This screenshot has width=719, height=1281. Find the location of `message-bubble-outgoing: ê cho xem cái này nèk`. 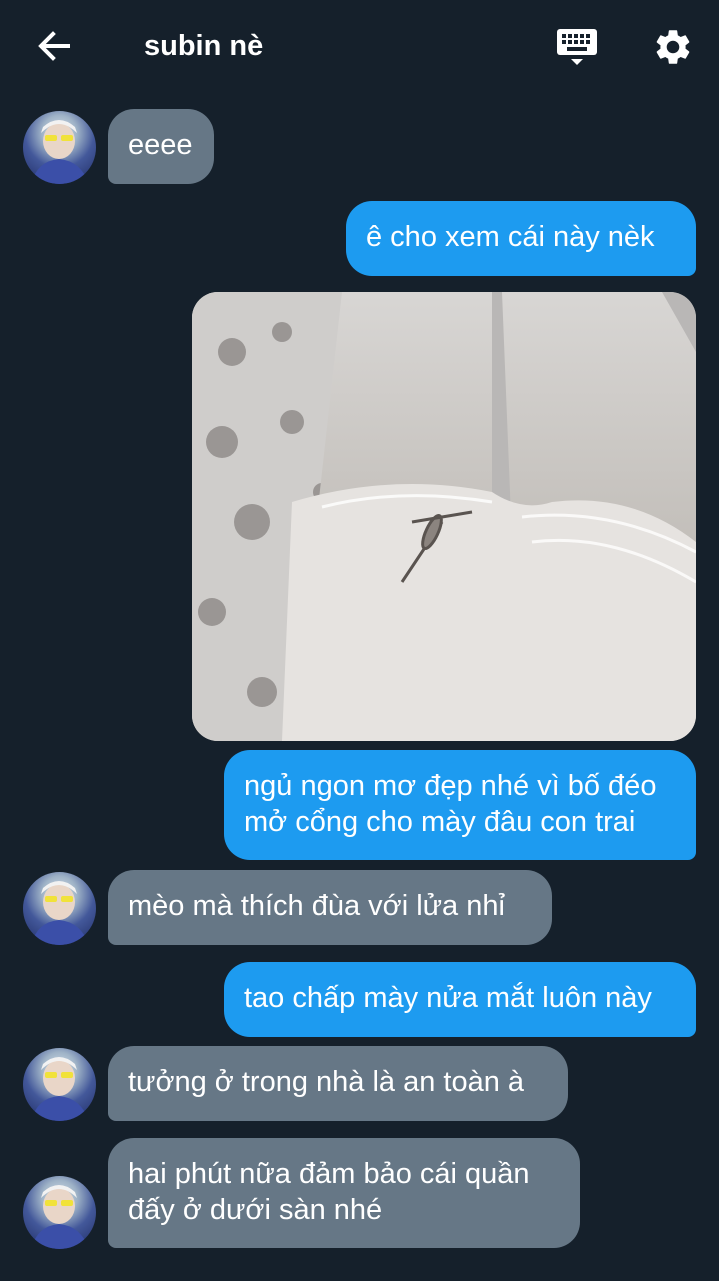

message-bubble-outgoing: ê cho xem cái này nèk is located at coordinates (521, 238).